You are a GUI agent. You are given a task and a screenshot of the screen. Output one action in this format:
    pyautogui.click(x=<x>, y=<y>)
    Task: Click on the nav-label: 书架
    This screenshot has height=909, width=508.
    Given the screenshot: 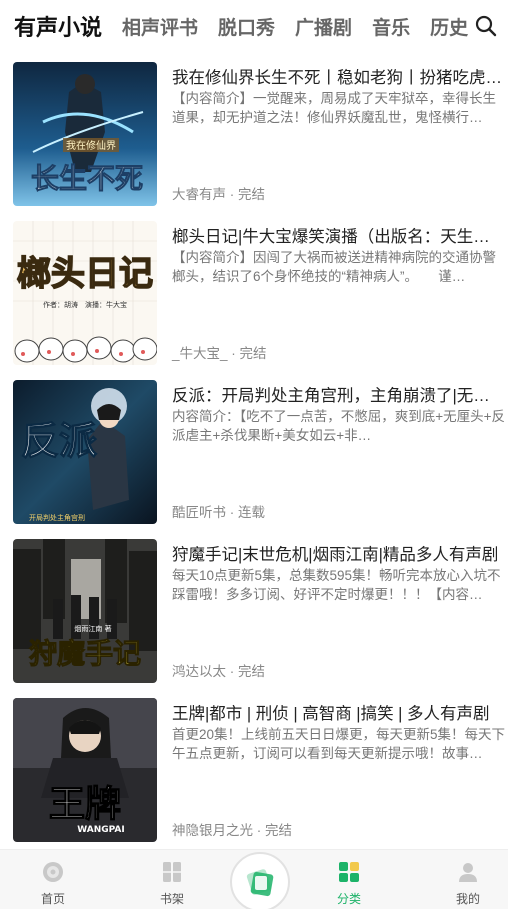 What is the action you would take?
    pyautogui.click(x=171, y=899)
    